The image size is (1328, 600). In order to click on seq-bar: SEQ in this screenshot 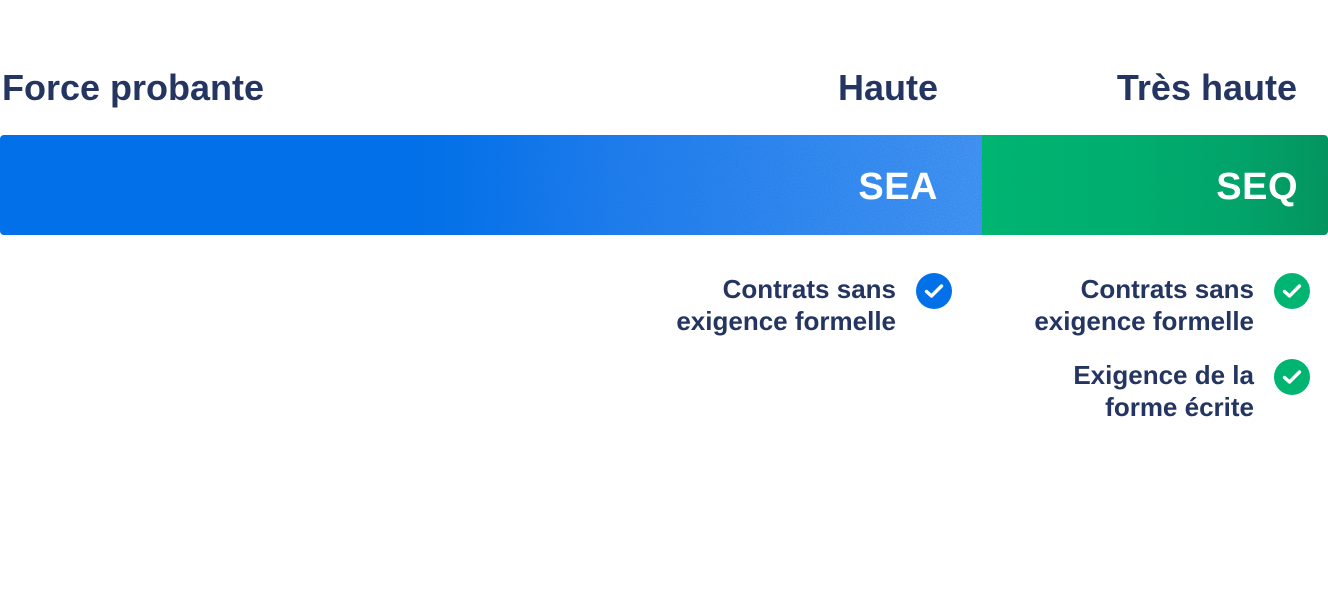, I will do `click(1155, 185)`.